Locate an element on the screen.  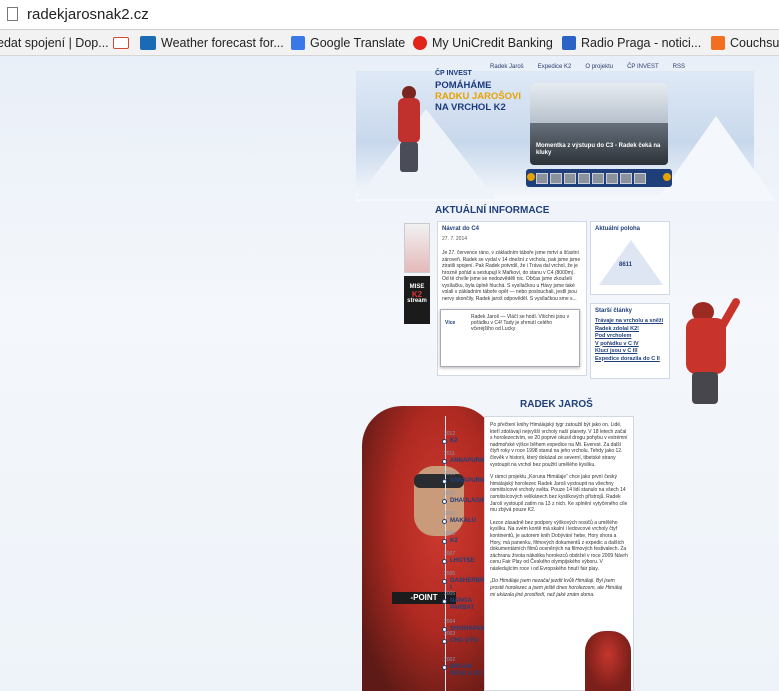
timeline-year: 2004 is located at coordinates (450, 622).